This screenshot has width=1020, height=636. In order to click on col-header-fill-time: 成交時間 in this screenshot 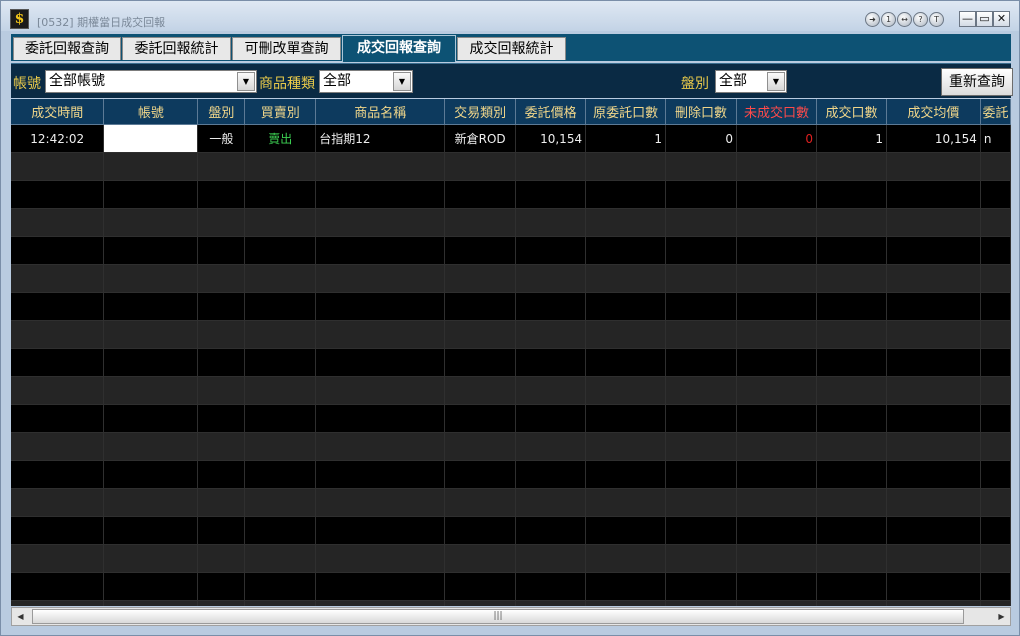, I will do `click(58, 112)`.